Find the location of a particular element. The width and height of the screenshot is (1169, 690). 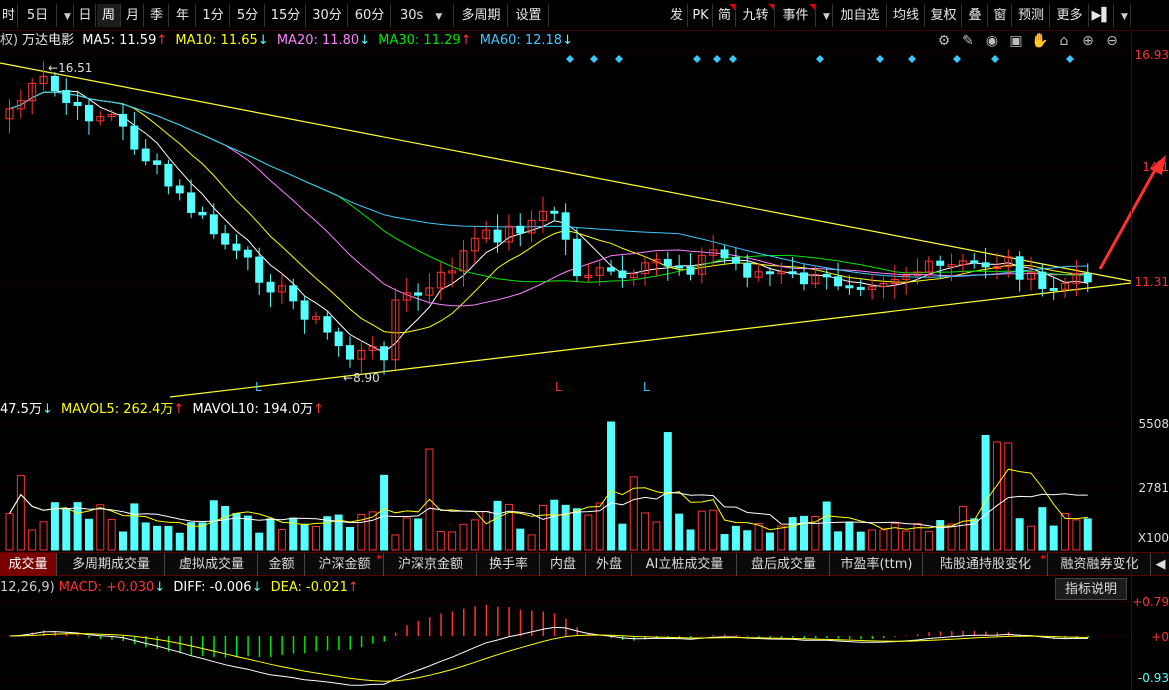

period-minute-tab: 时 is located at coordinates (9, 15).